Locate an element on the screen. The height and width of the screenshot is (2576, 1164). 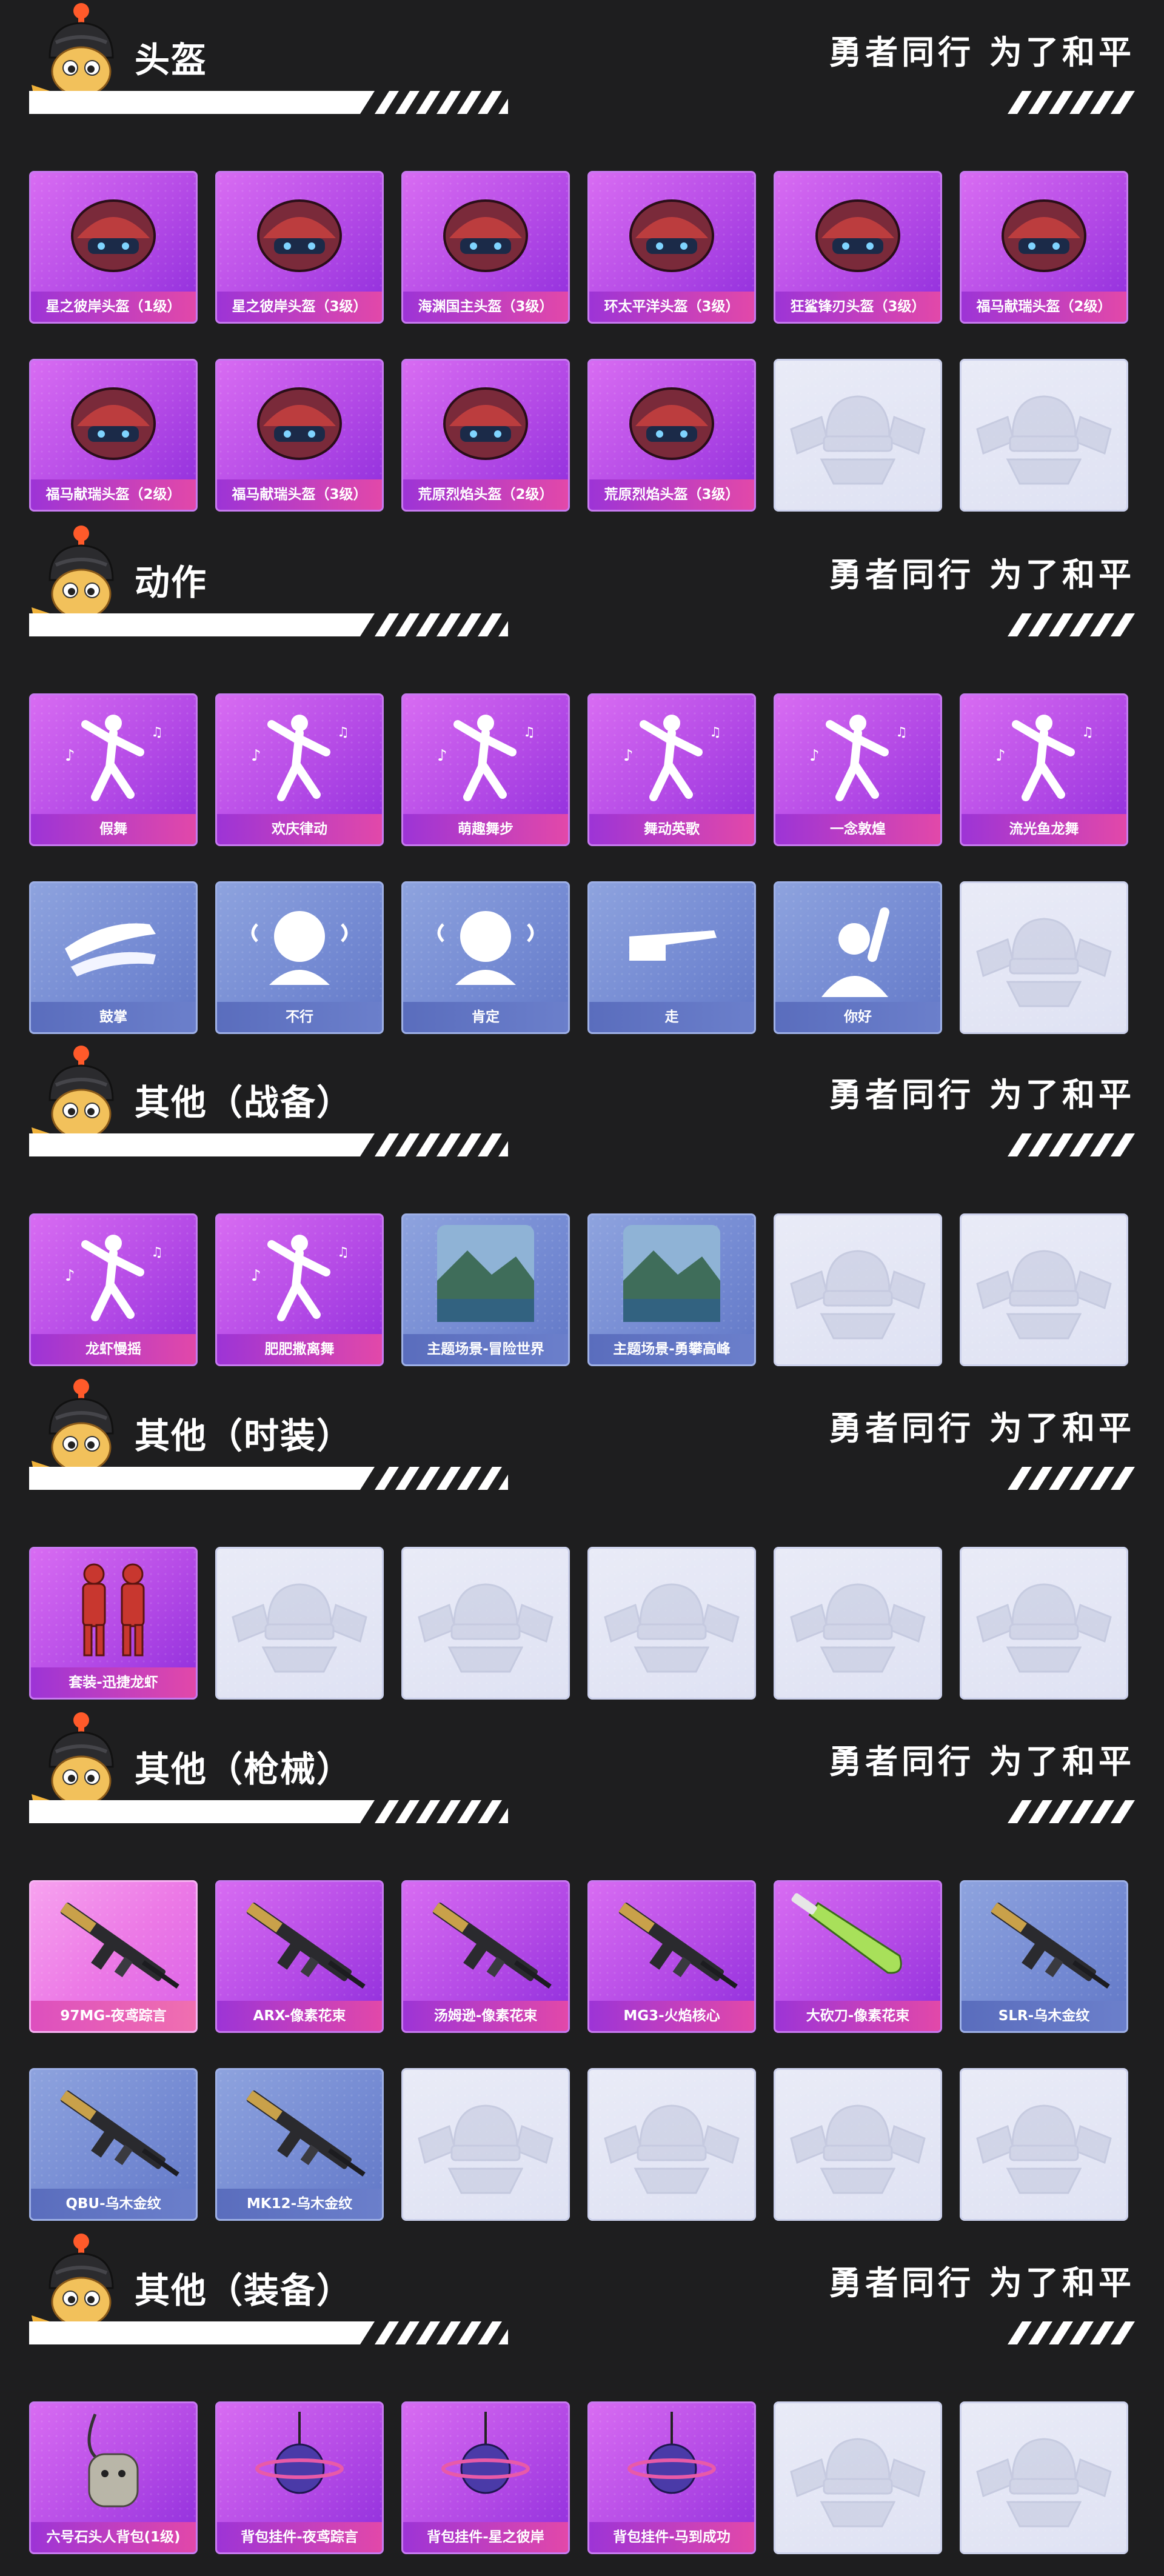
section-title: 头盔 is located at coordinates (171, 60).